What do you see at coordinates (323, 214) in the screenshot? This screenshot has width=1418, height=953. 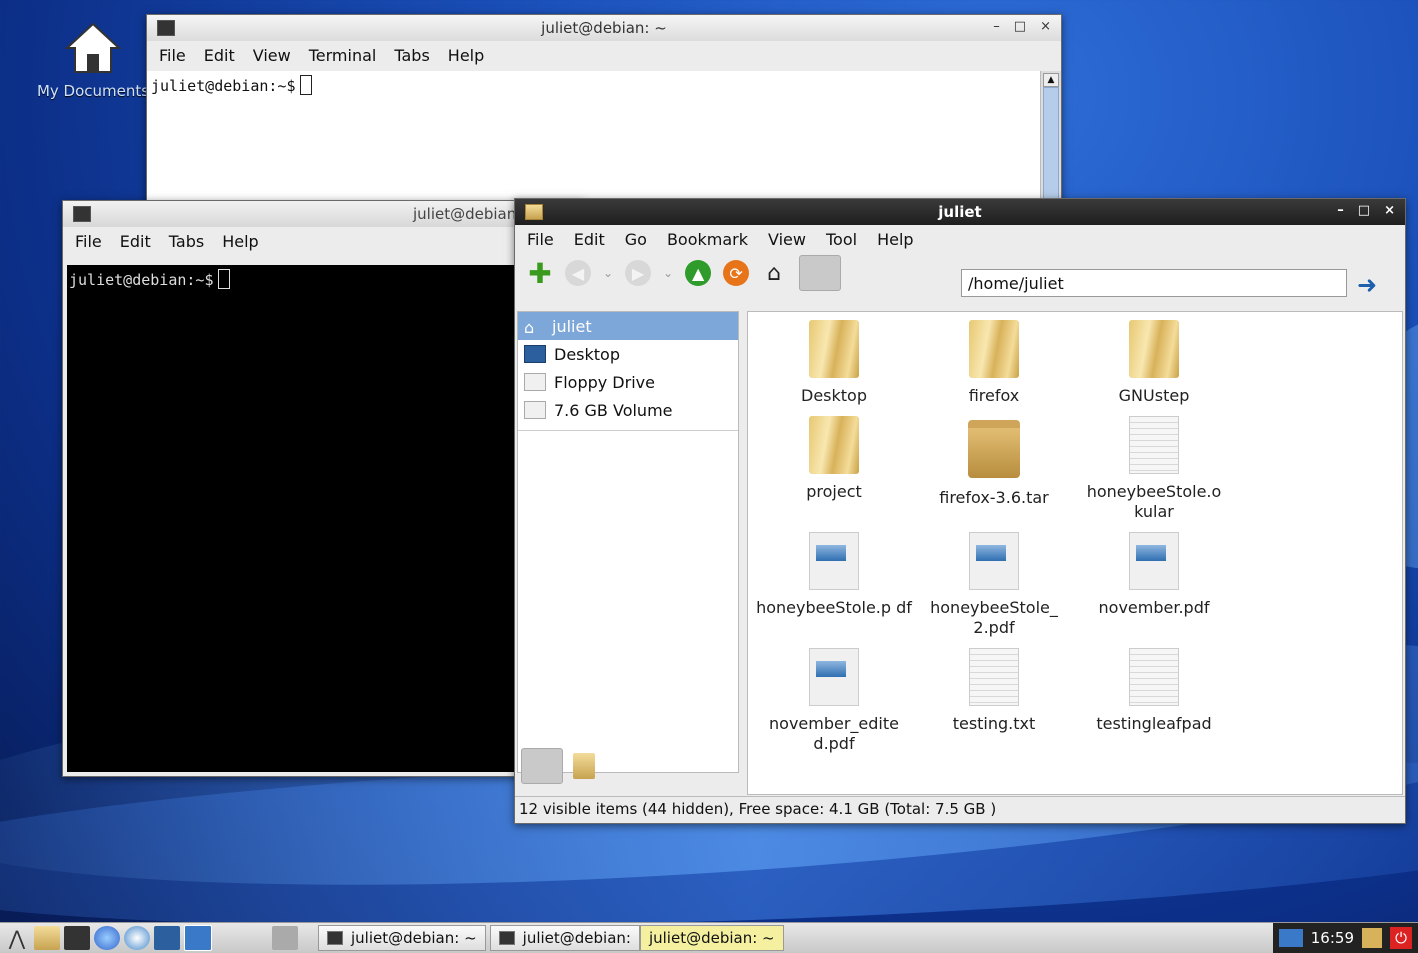 I see `titlebar: juliet@debian: ~` at bounding box center [323, 214].